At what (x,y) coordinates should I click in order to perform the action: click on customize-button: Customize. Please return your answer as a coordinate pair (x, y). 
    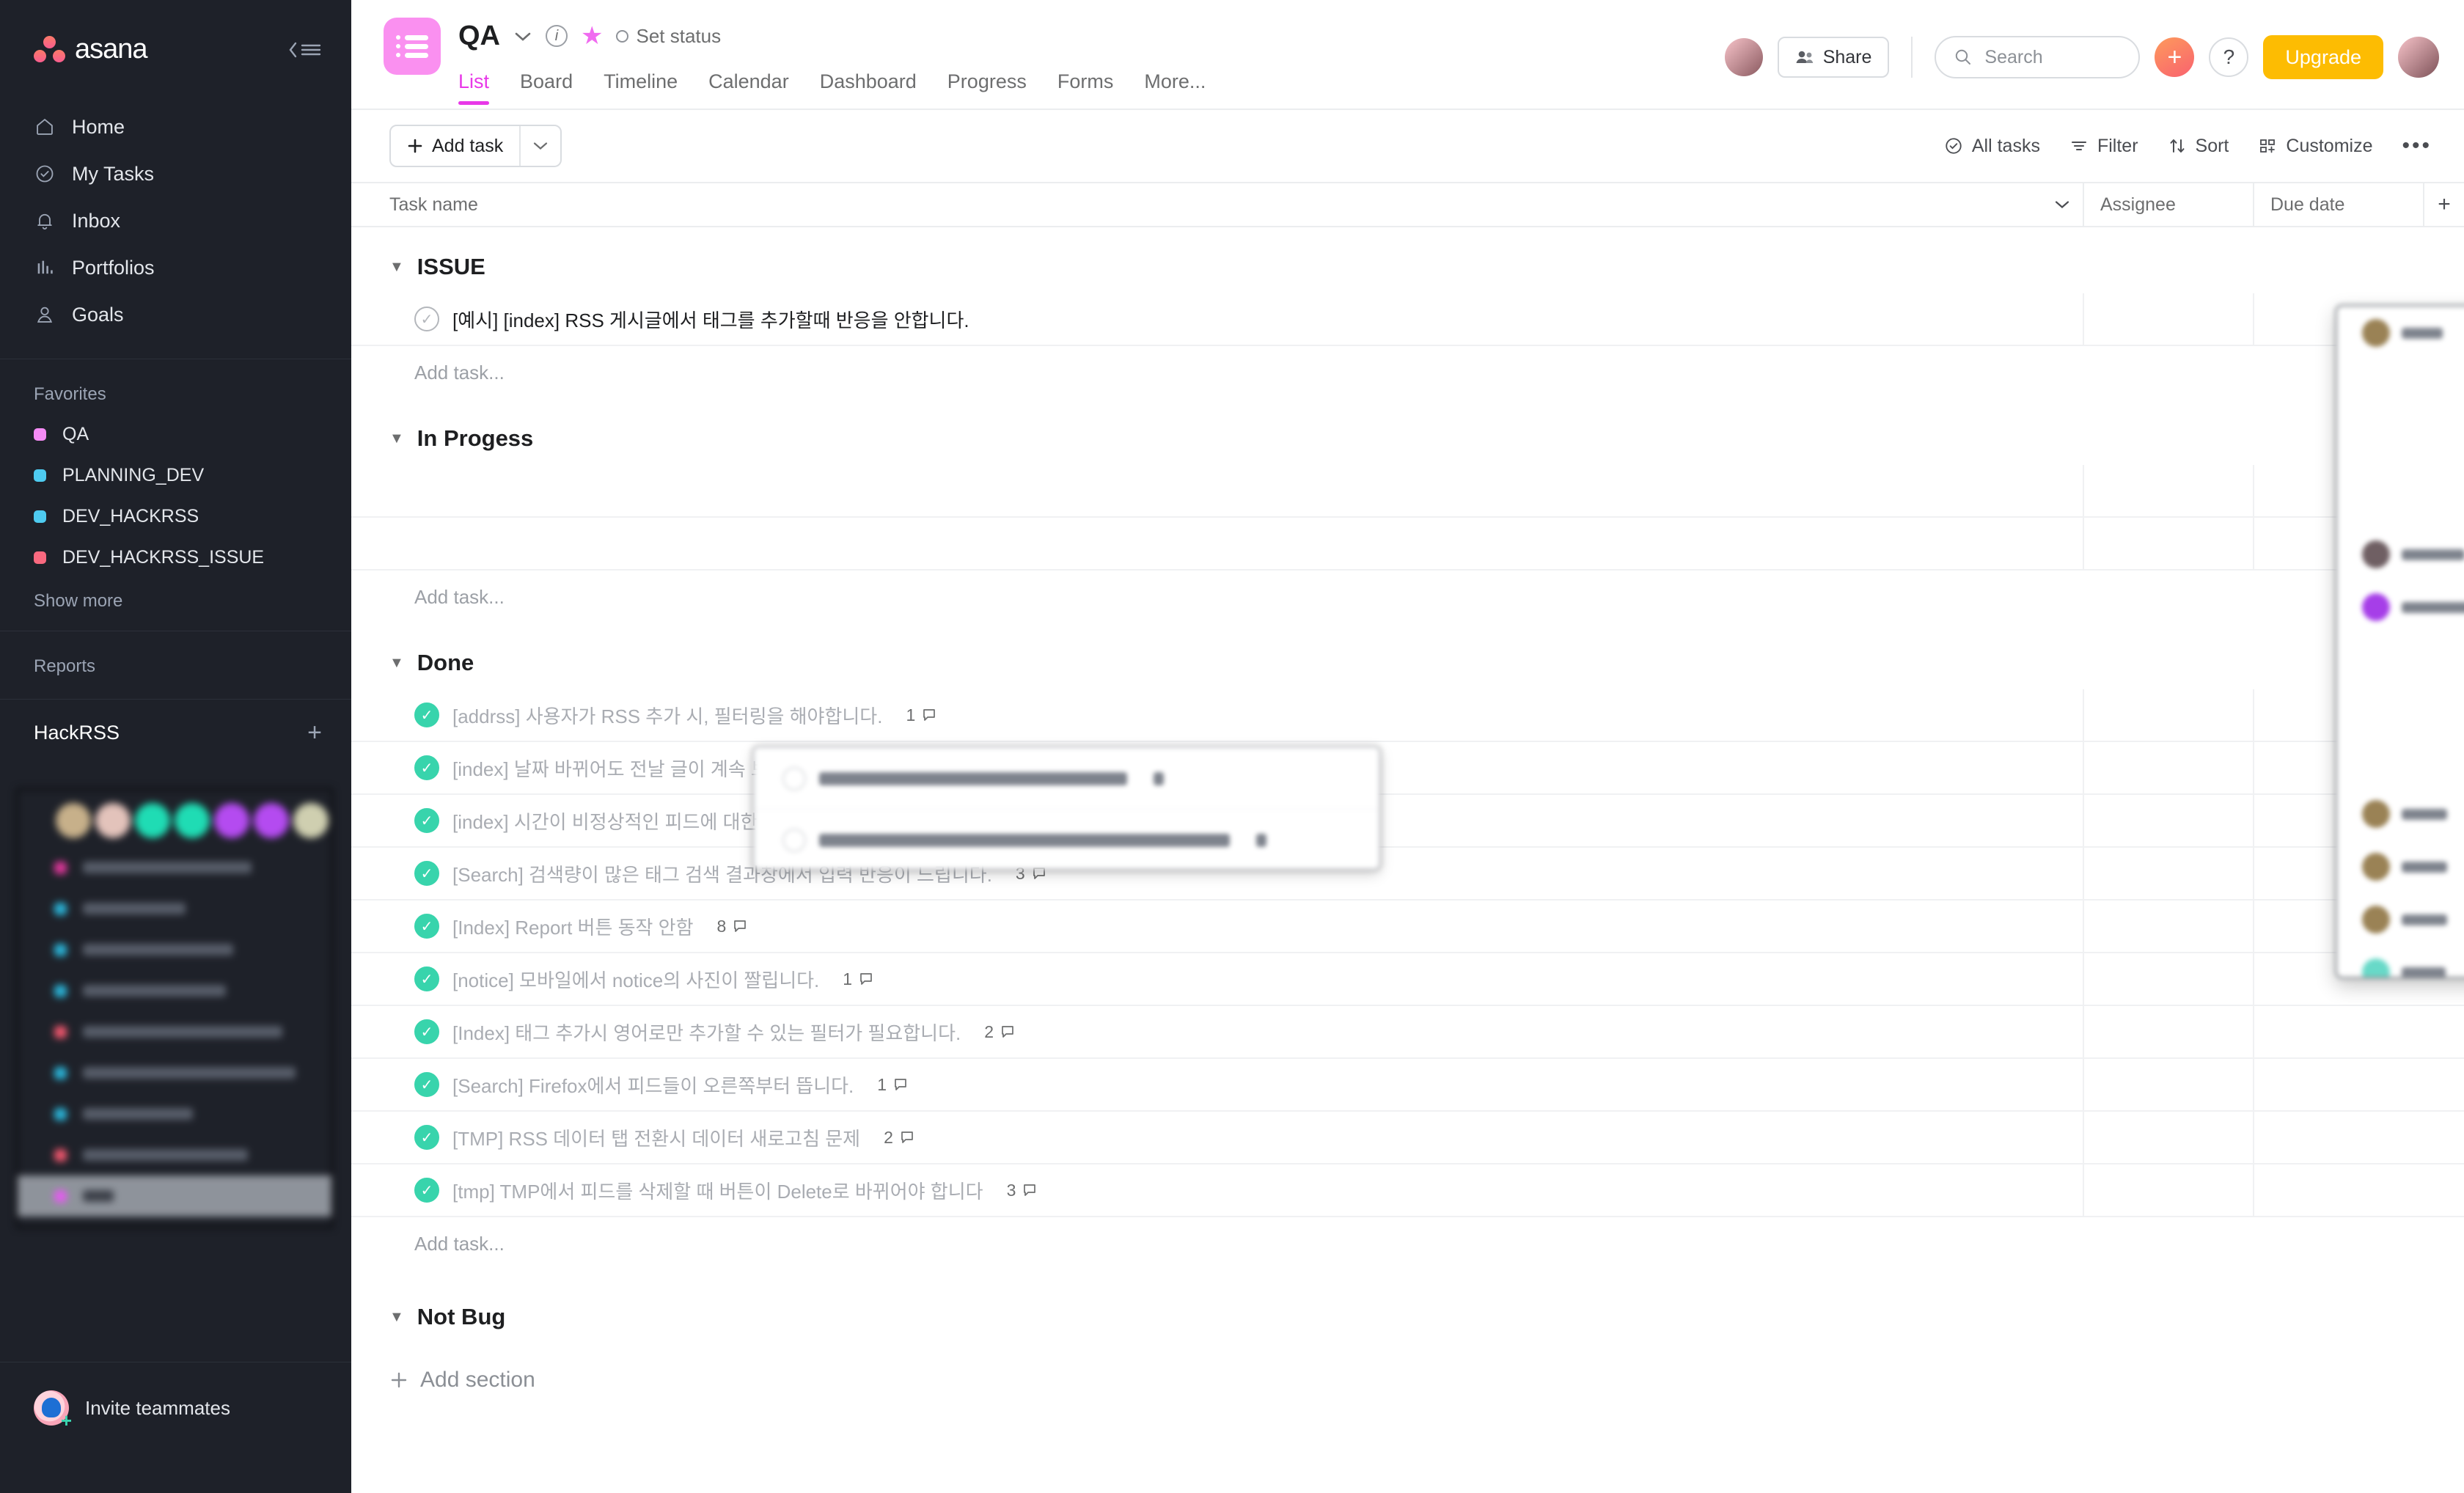
    Looking at the image, I should click on (2315, 146).